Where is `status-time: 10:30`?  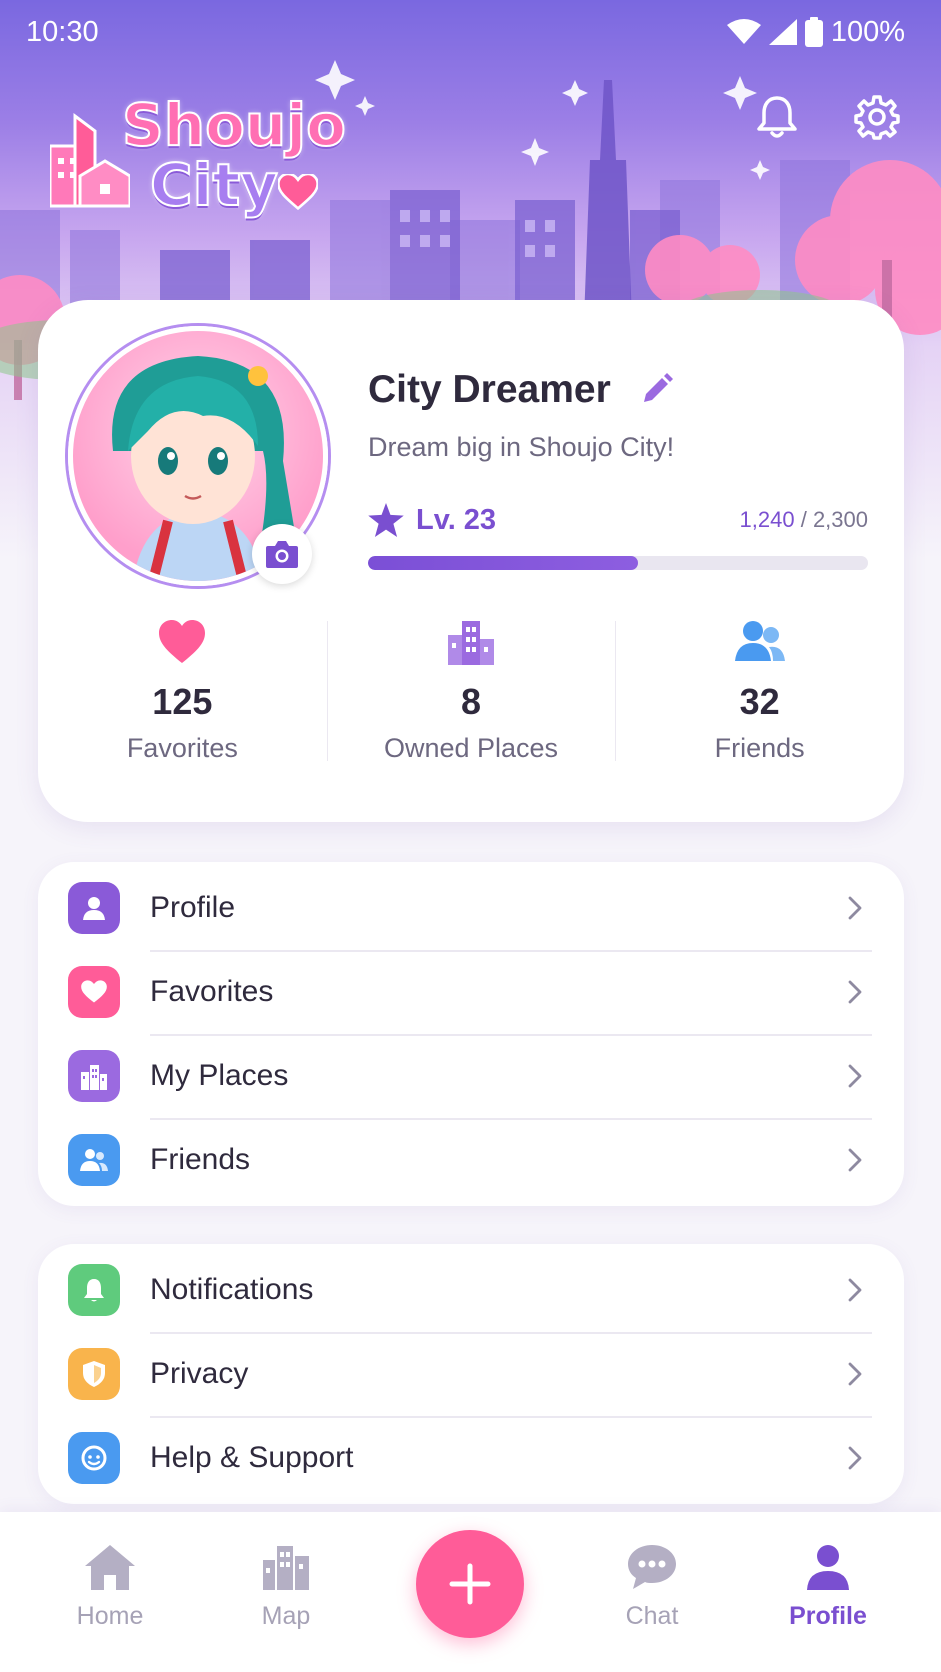
status-time: 10:30 is located at coordinates (62, 31).